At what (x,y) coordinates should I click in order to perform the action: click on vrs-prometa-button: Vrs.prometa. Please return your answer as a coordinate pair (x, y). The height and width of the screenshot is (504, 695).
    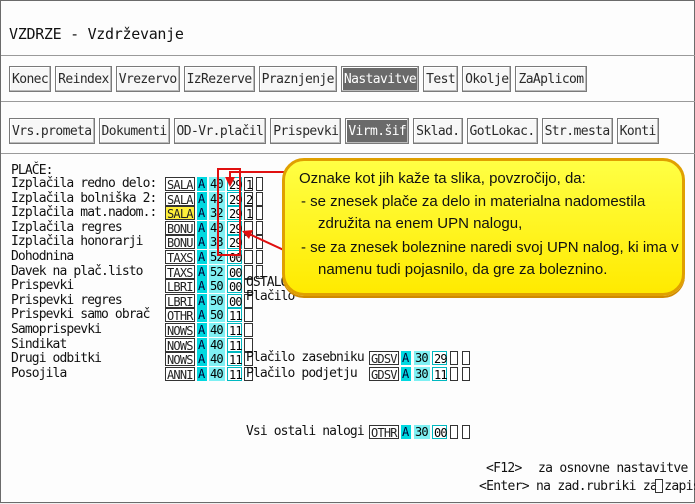
    Looking at the image, I should click on (52, 131).